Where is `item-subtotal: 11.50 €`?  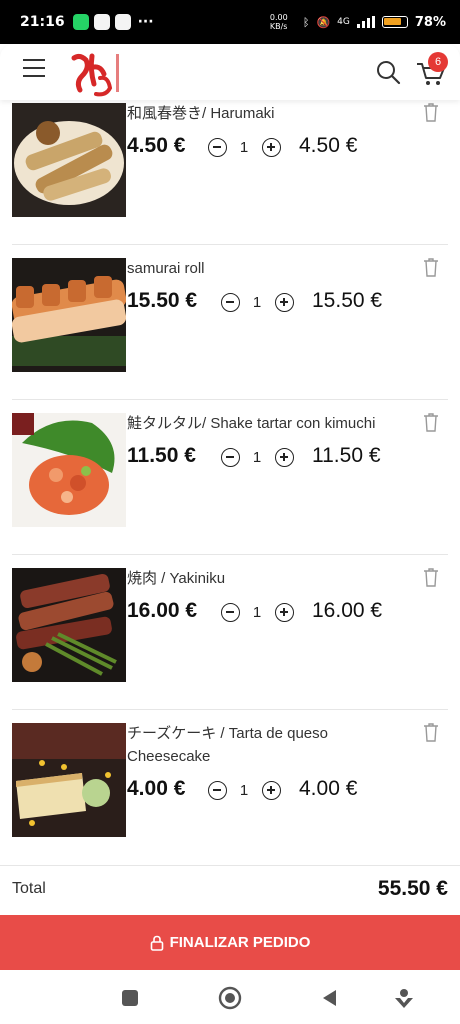 item-subtotal: 11.50 € is located at coordinates (346, 455).